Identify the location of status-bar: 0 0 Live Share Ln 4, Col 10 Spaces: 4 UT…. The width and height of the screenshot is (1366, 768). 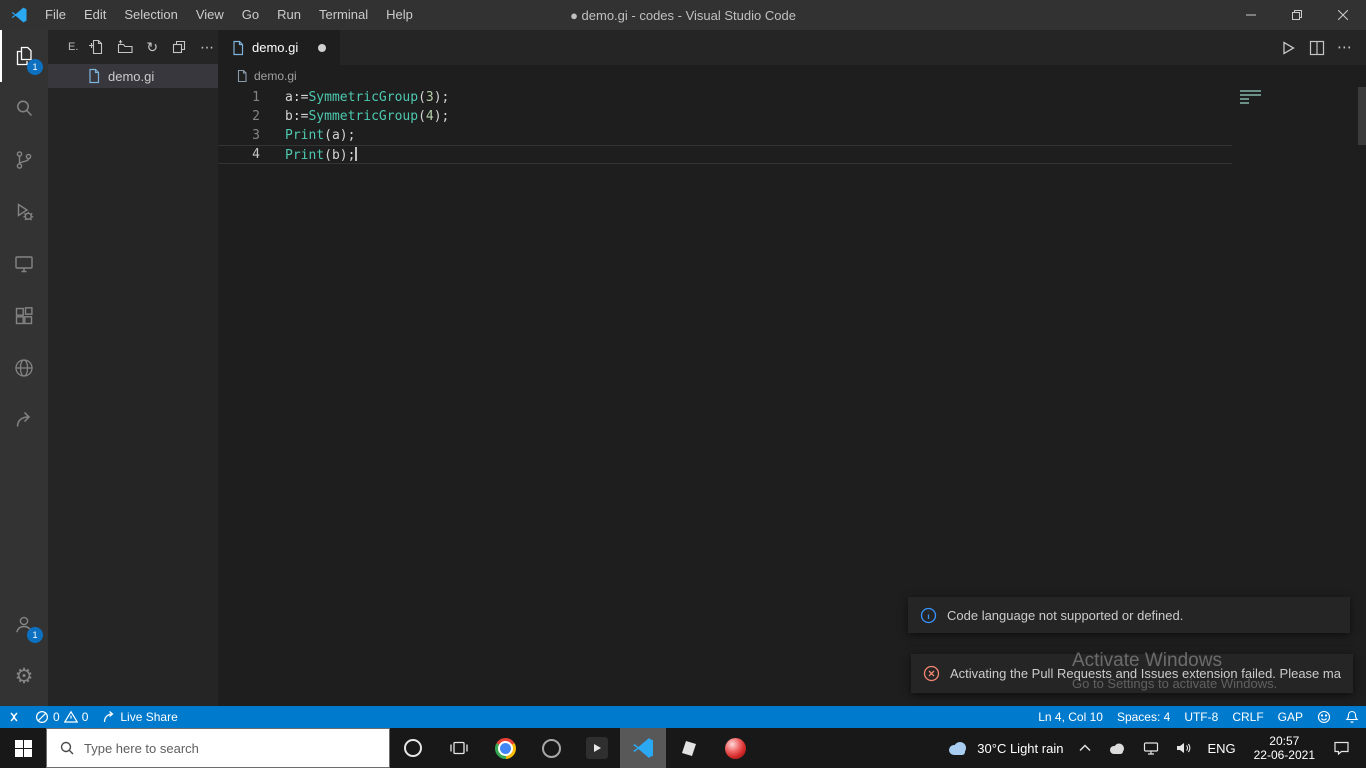
(683, 717).